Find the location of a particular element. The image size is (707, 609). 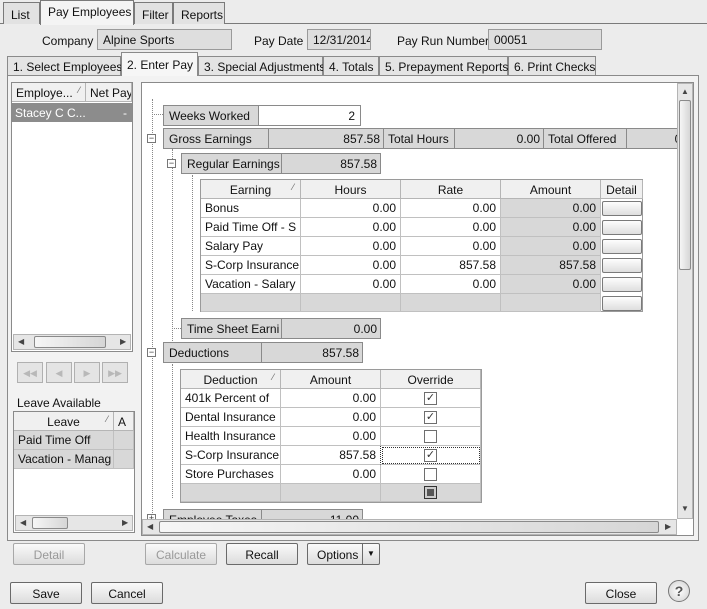

first-record-icon: ◀◀ is located at coordinates (30, 372).